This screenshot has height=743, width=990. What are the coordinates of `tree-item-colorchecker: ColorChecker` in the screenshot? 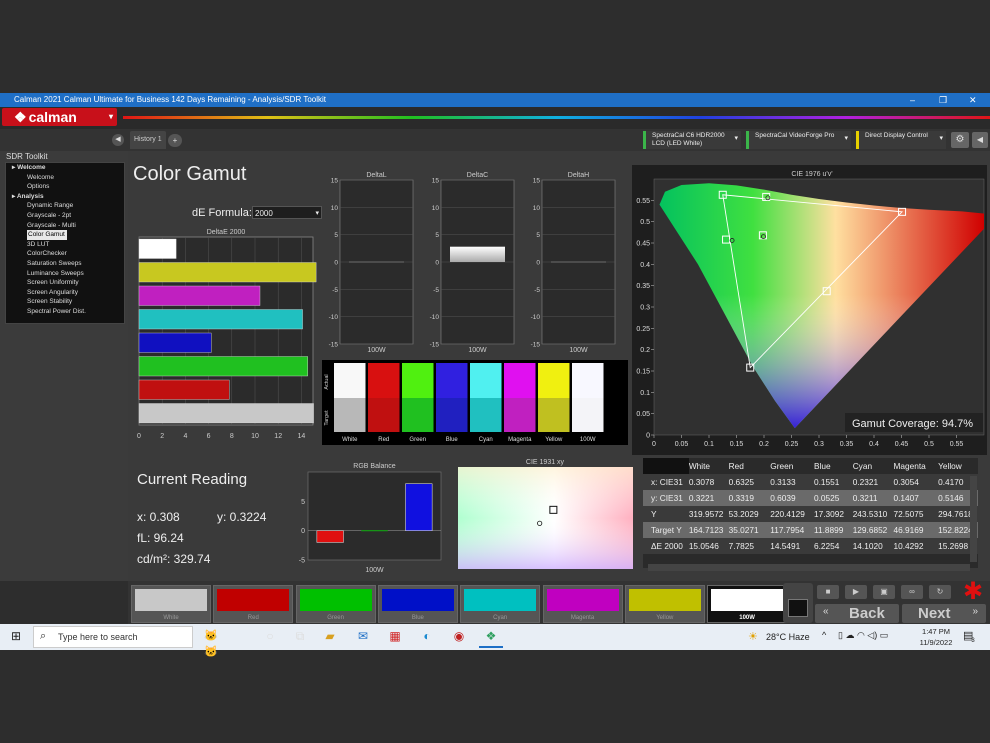 It's located at (65, 254).